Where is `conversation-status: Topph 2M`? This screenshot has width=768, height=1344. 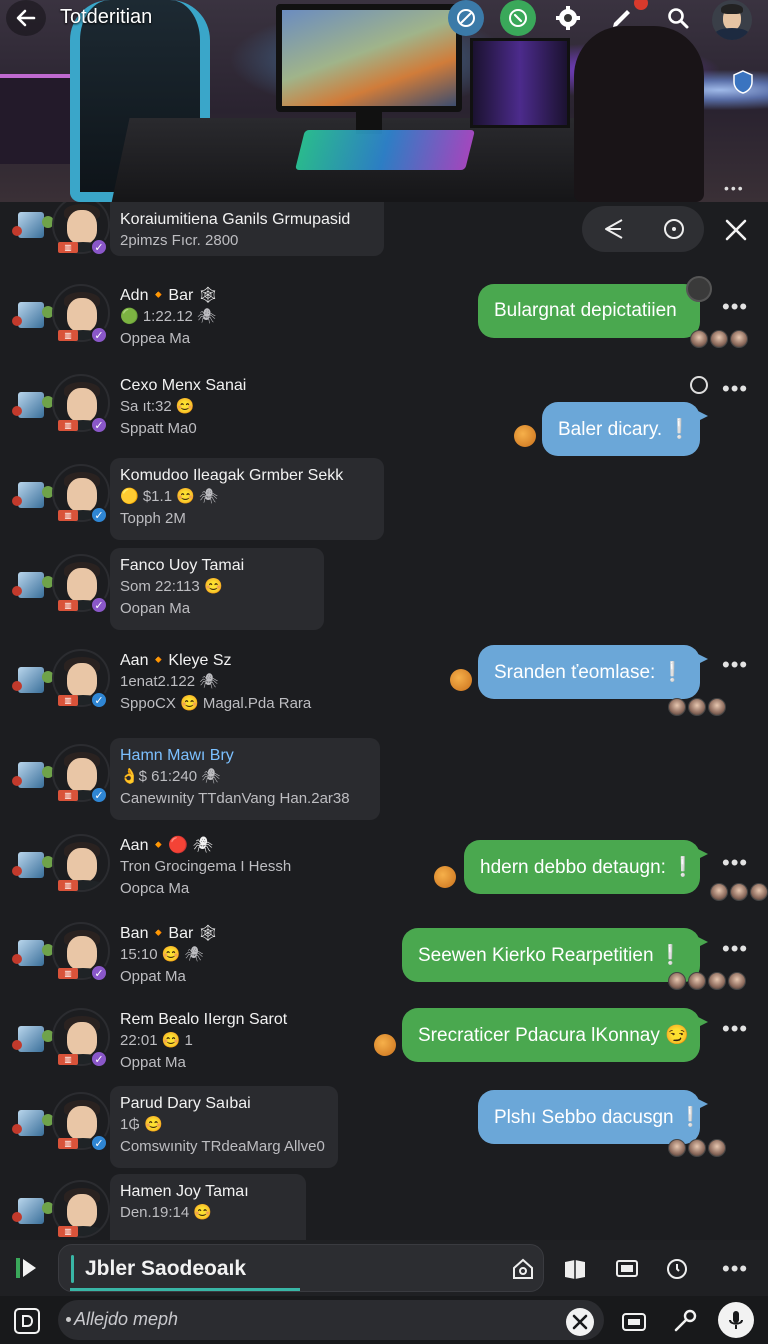
conversation-status: Topph 2M is located at coordinates (153, 518).